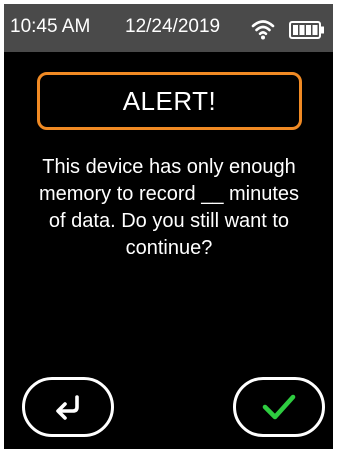 This screenshot has height=453, width=337. I want to click on back-button, so click(68, 407).